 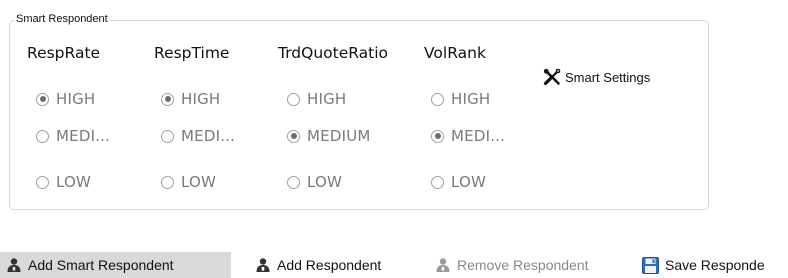 I want to click on resprate-header: RespRate, so click(x=64, y=53).